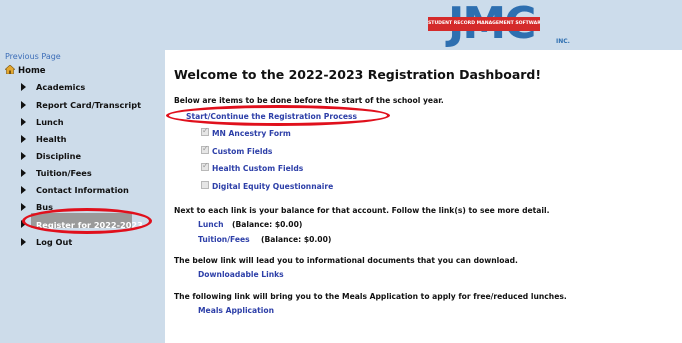 Image resolution: width=682 pixels, height=343 pixels. Describe the element at coordinates (211, 224) in the screenshot. I see `lunch-balance-link: Lunch` at that location.